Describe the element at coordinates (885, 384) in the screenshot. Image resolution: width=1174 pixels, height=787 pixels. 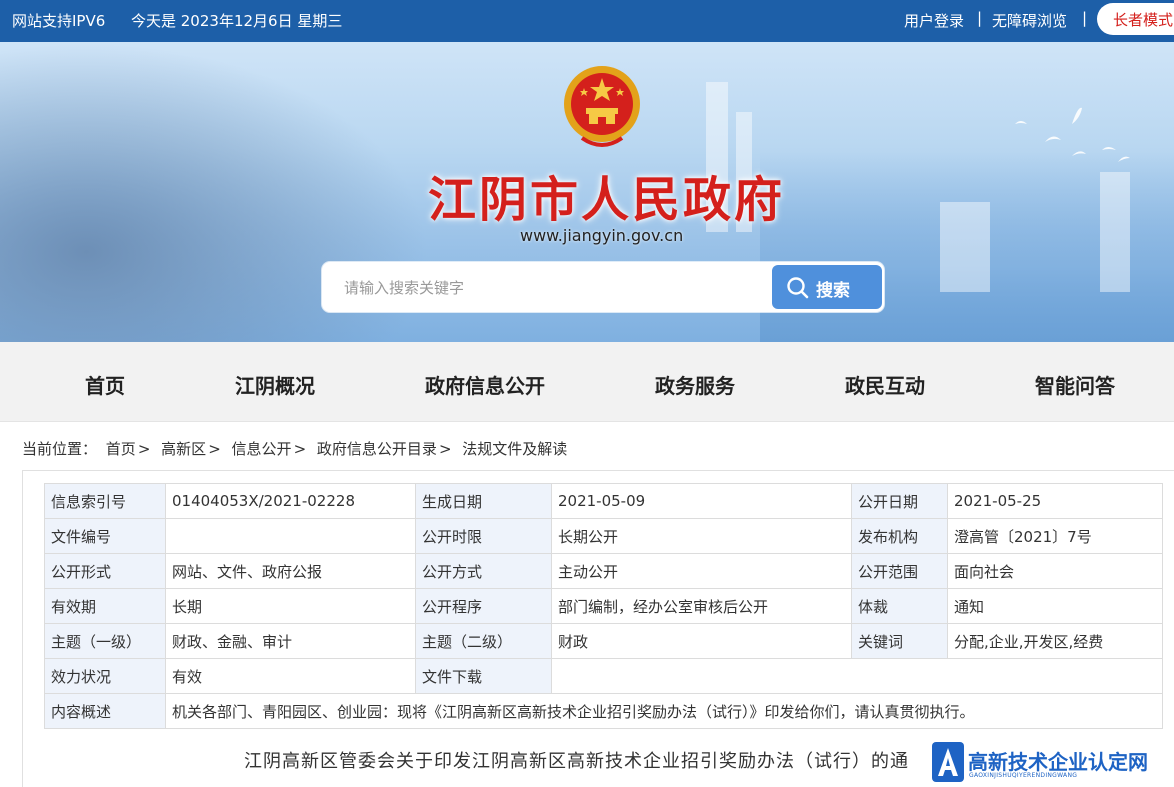
I see `nav-item-interaction: 政民互动` at that location.